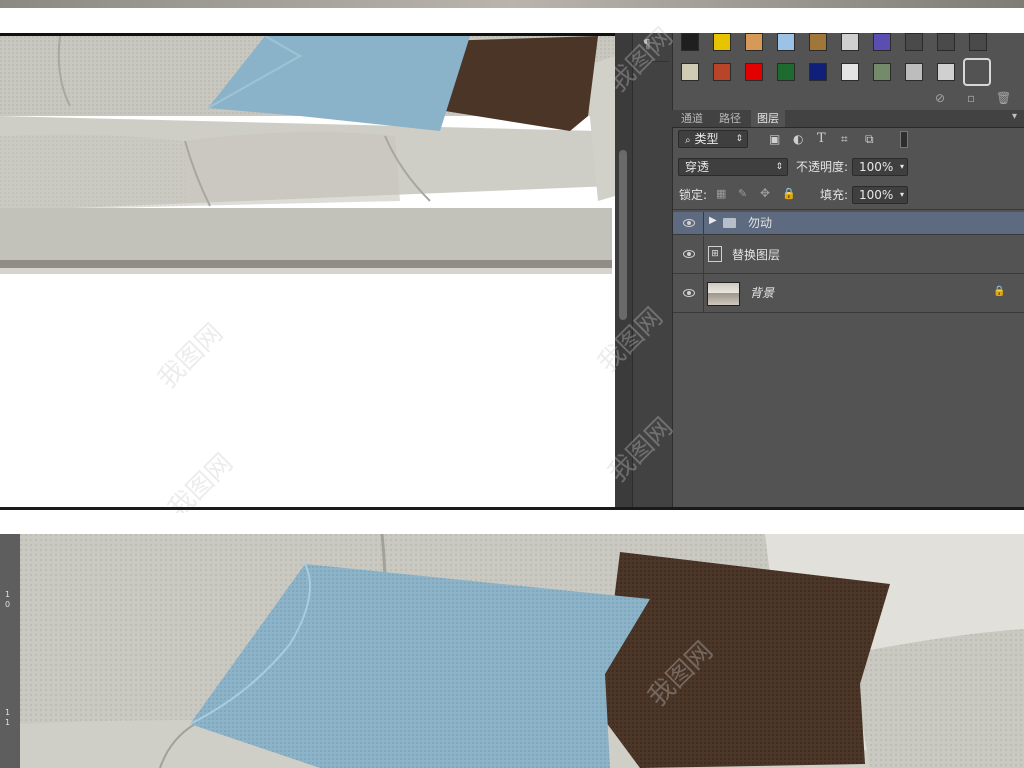 This screenshot has width=1024, height=768. Describe the element at coordinates (822, 167) in the screenshot. I see `opacity-label: 不透明度:` at that location.